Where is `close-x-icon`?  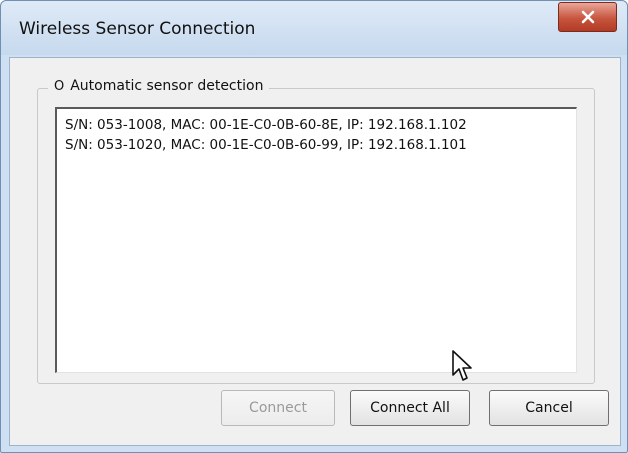 close-x-icon is located at coordinates (587, 17).